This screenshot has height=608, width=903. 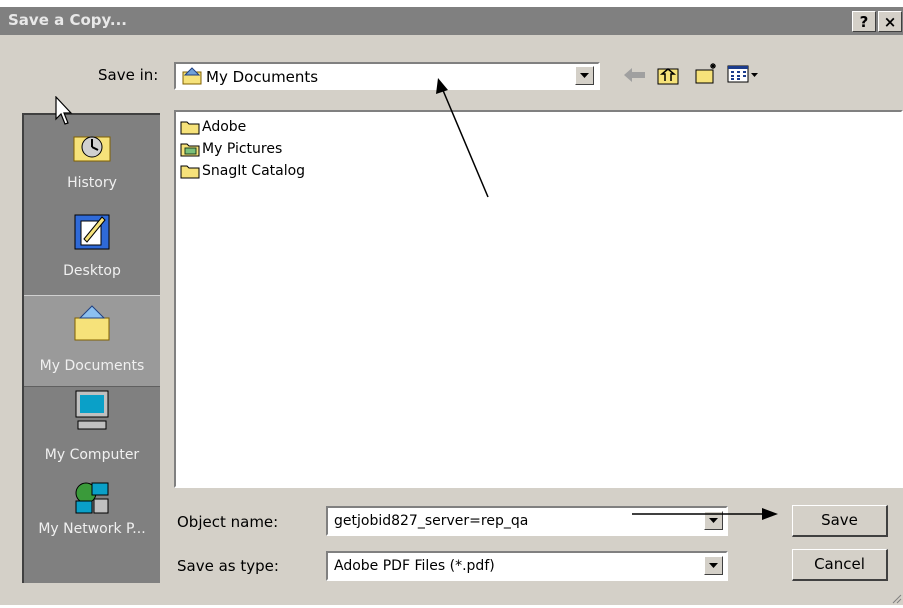 What do you see at coordinates (92, 366) in the screenshot?
I see `places-item-label: My Documents` at bounding box center [92, 366].